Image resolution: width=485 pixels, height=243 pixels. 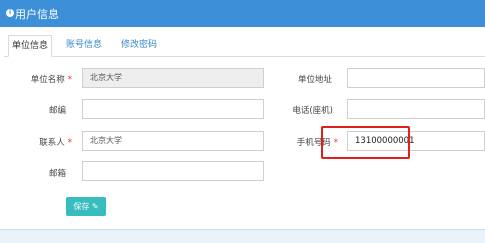 I want to click on email-field, so click(x=173, y=171).